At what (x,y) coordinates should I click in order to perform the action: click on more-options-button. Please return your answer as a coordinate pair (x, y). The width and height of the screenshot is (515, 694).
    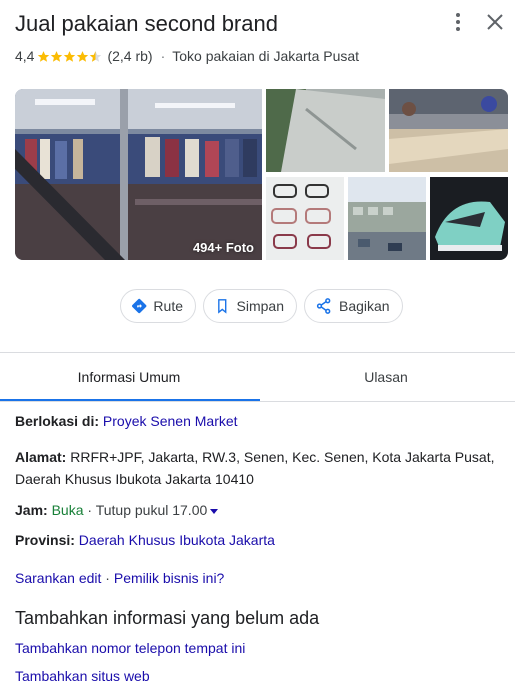
    Looking at the image, I should click on (458, 22).